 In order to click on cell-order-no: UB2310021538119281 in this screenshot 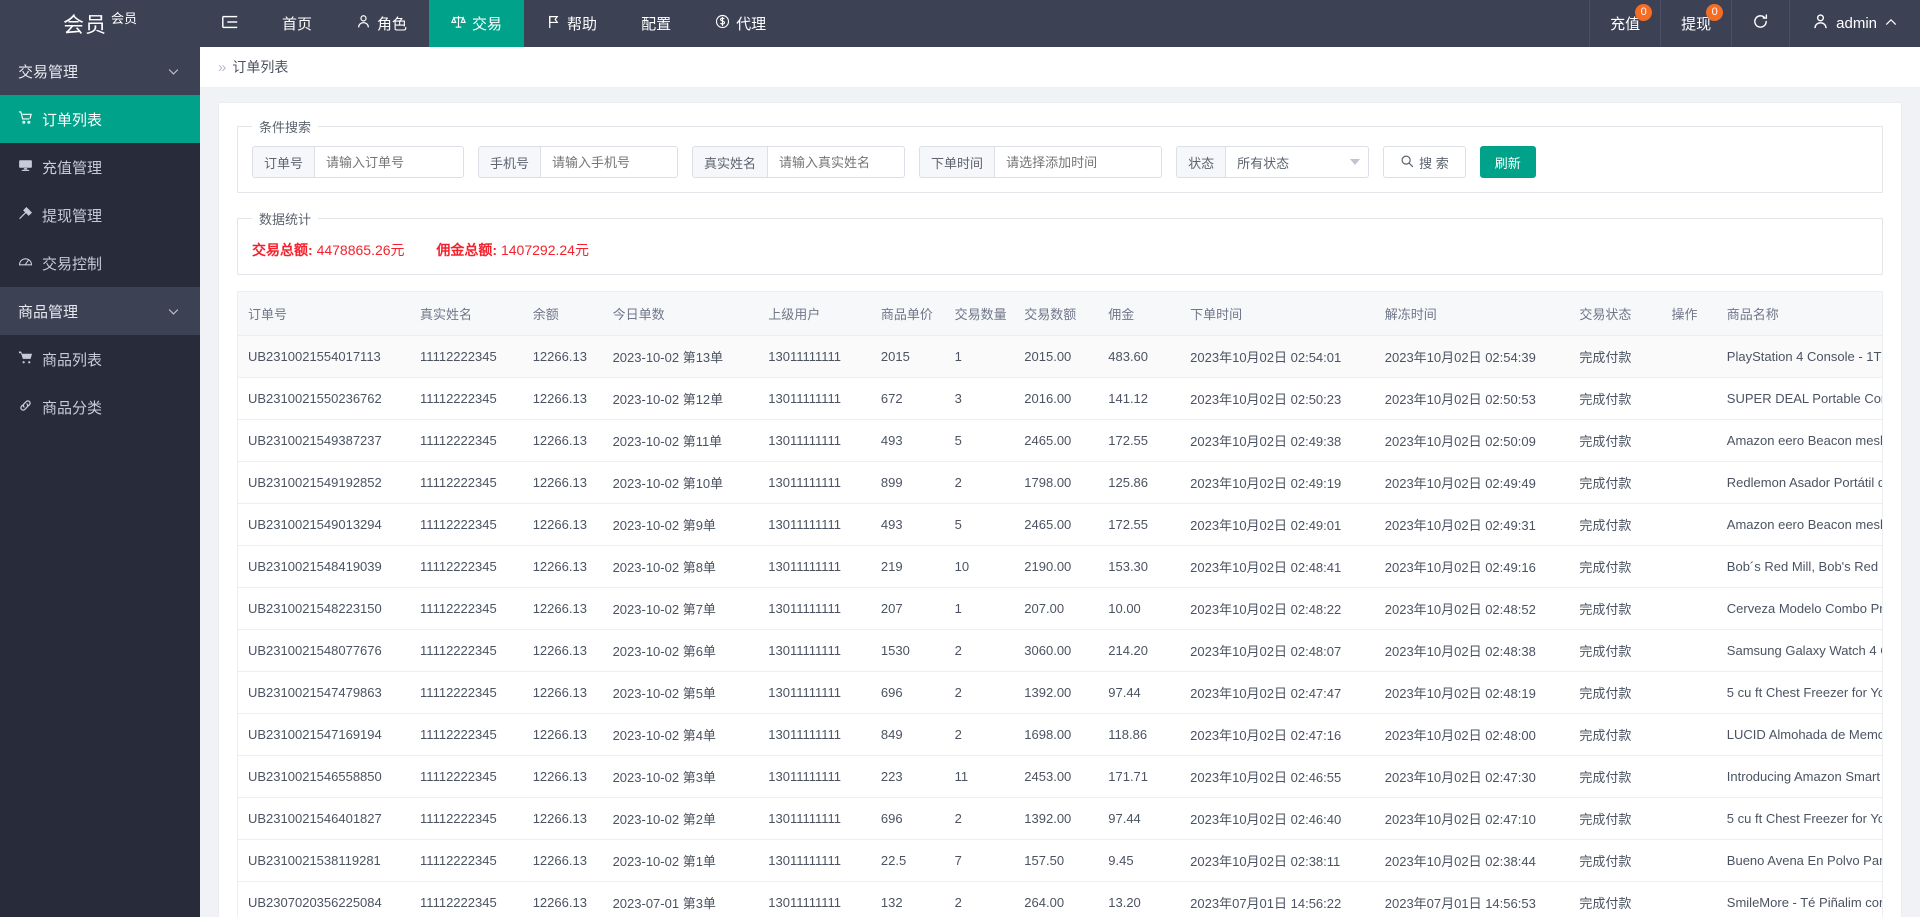, I will do `click(324, 860)`.